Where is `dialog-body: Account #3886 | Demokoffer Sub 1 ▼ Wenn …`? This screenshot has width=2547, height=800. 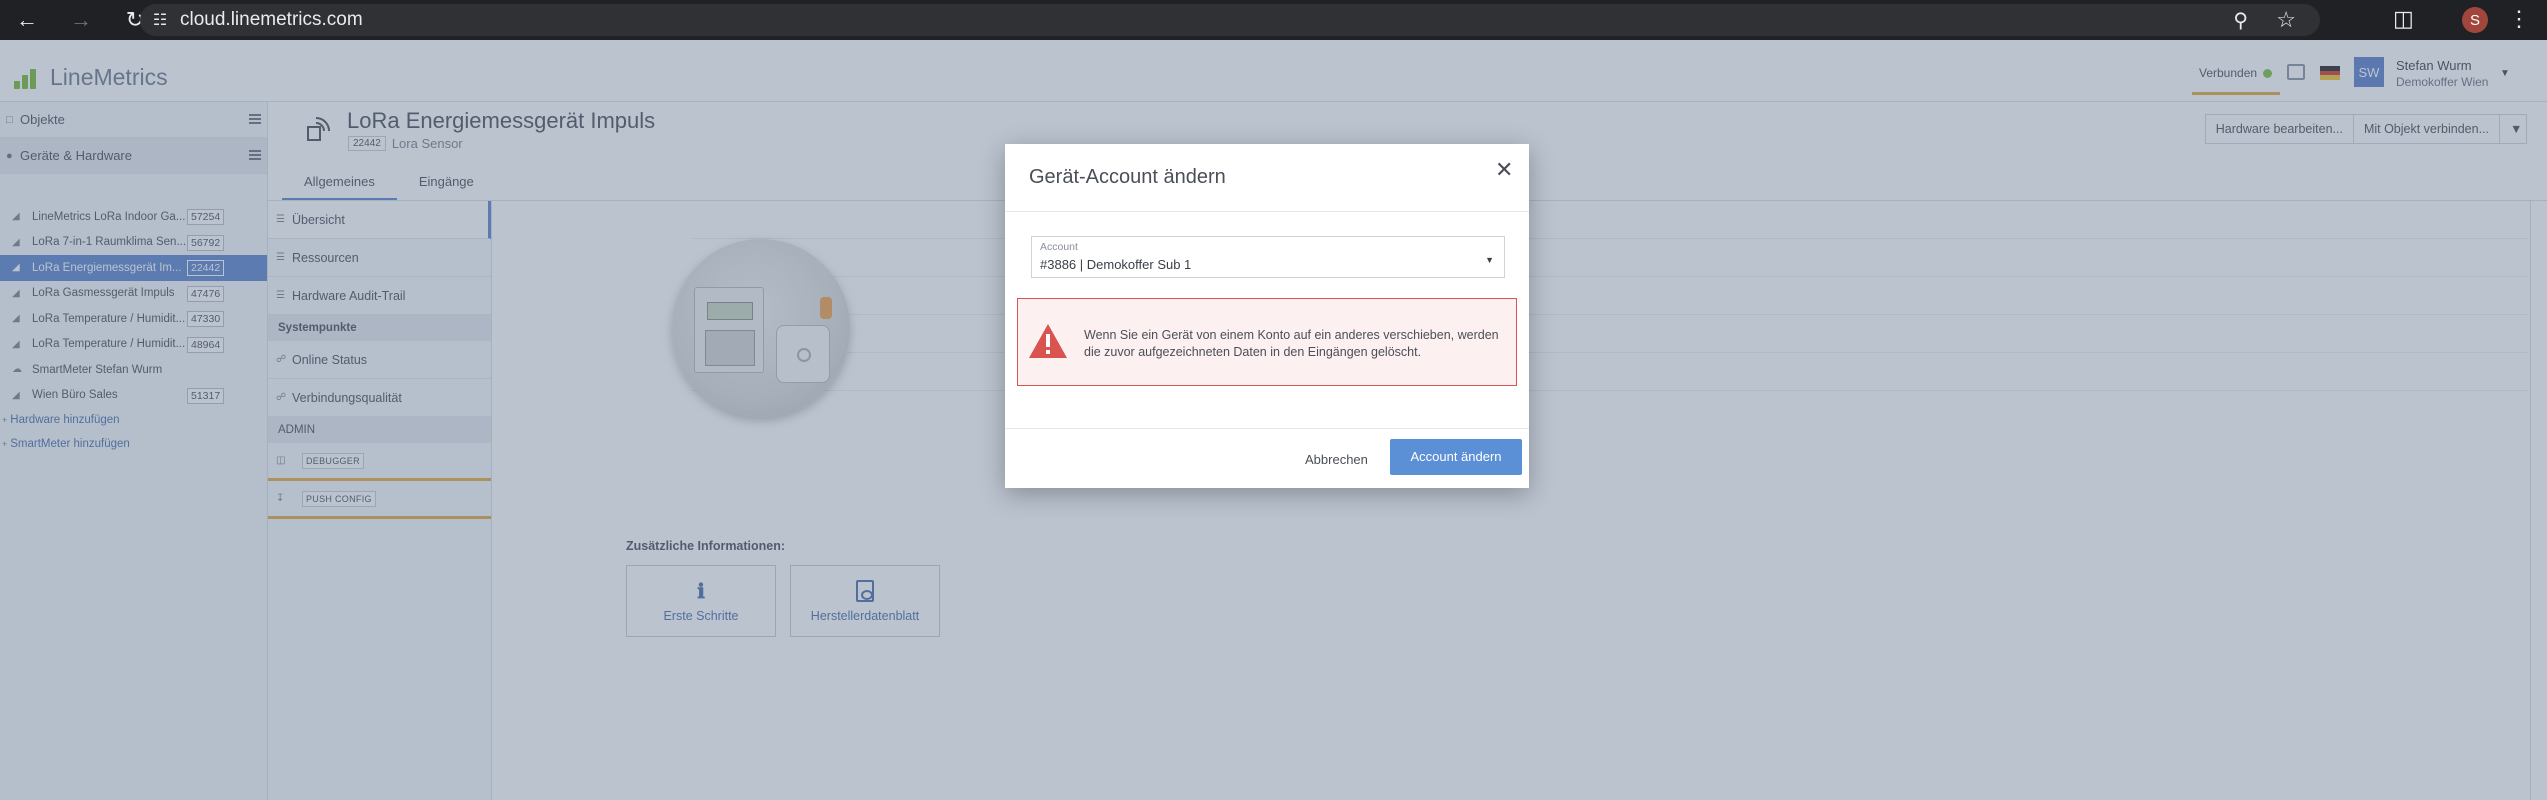
dialog-body: Account #3886 | Demokoffer Sub 1 ▼ Wenn … is located at coordinates (1267, 320).